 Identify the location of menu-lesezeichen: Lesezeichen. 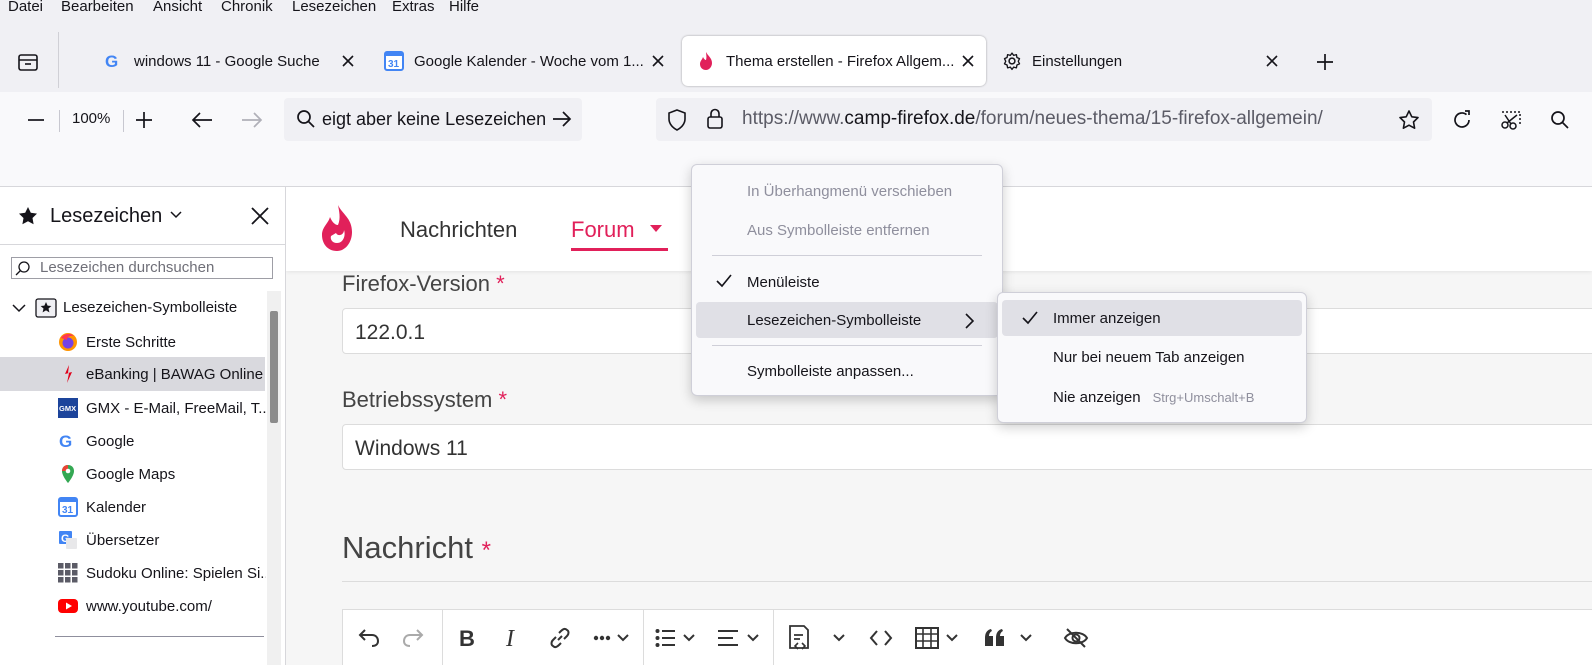
(334, 7).